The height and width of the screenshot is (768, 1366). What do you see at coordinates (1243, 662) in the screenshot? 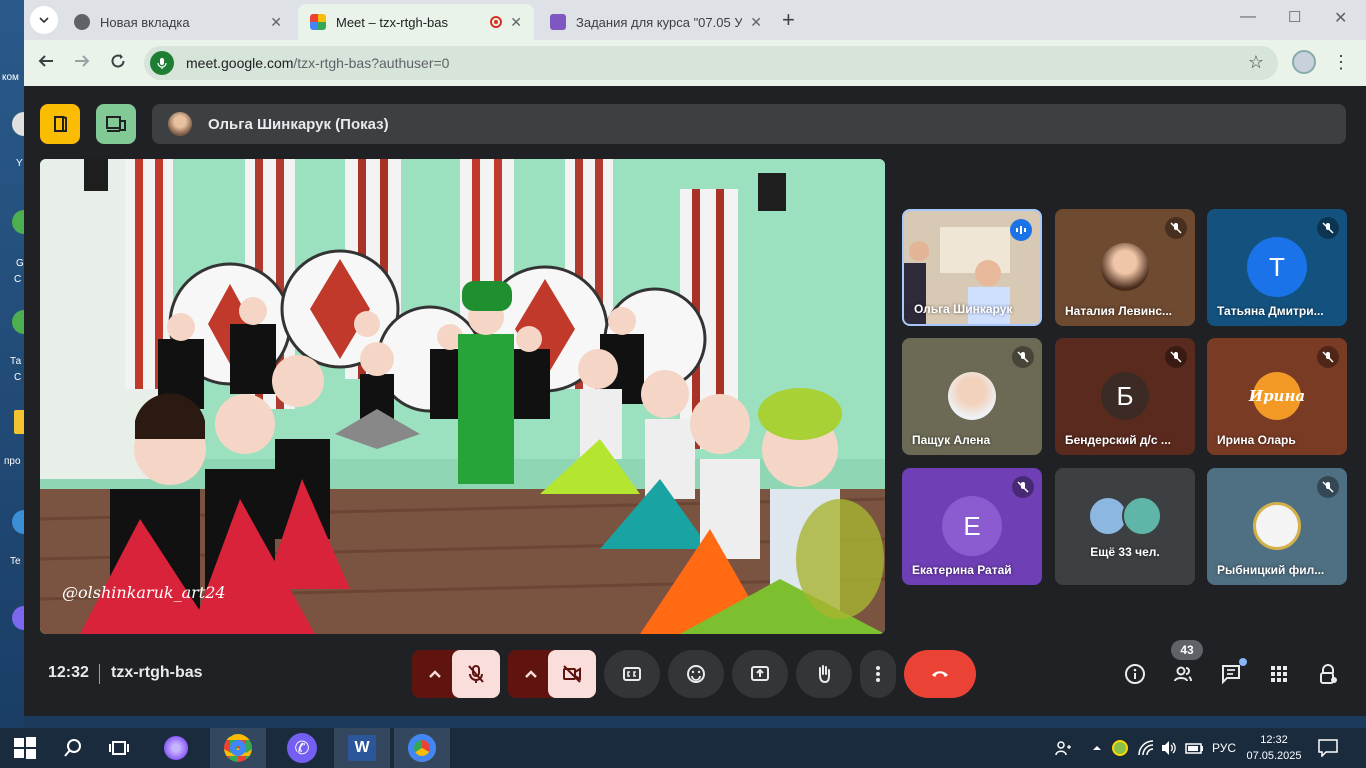
I see `unread-dot` at bounding box center [1243, 662].